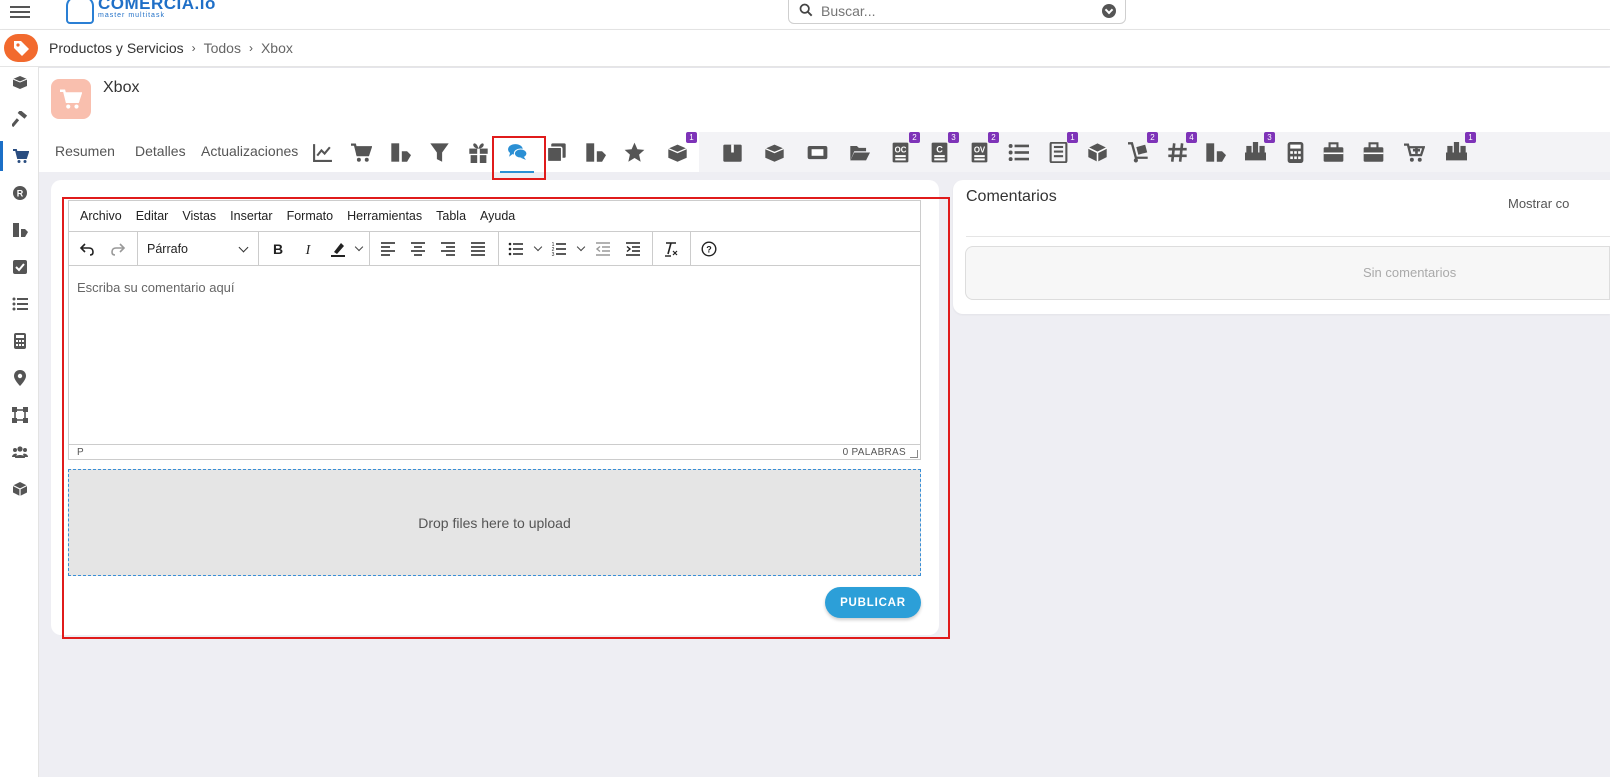 Image resolution: width=1610 pixels, height=777 pixels. I want to click on tab-c: C3, so click(942, 149).